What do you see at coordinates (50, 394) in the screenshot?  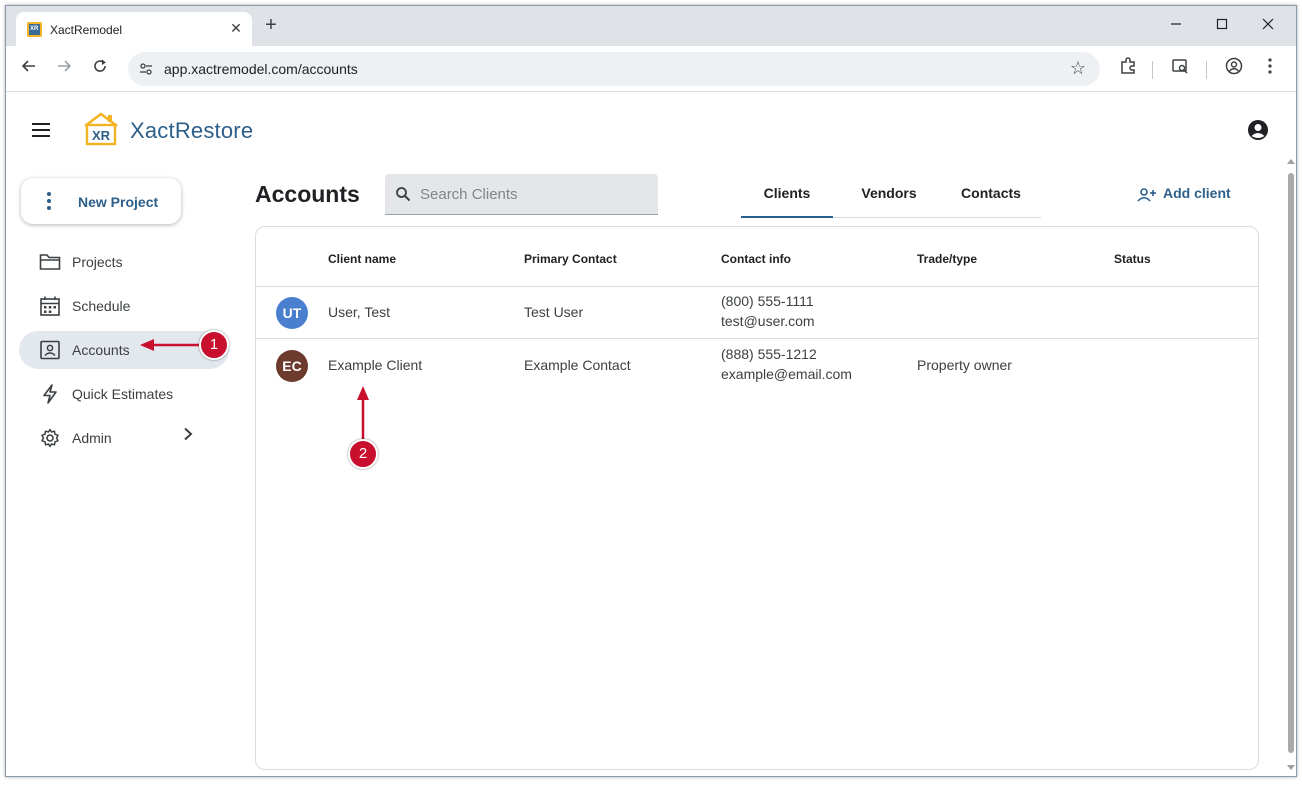 I see `bolt-icon` at bounding box center [50, 394].